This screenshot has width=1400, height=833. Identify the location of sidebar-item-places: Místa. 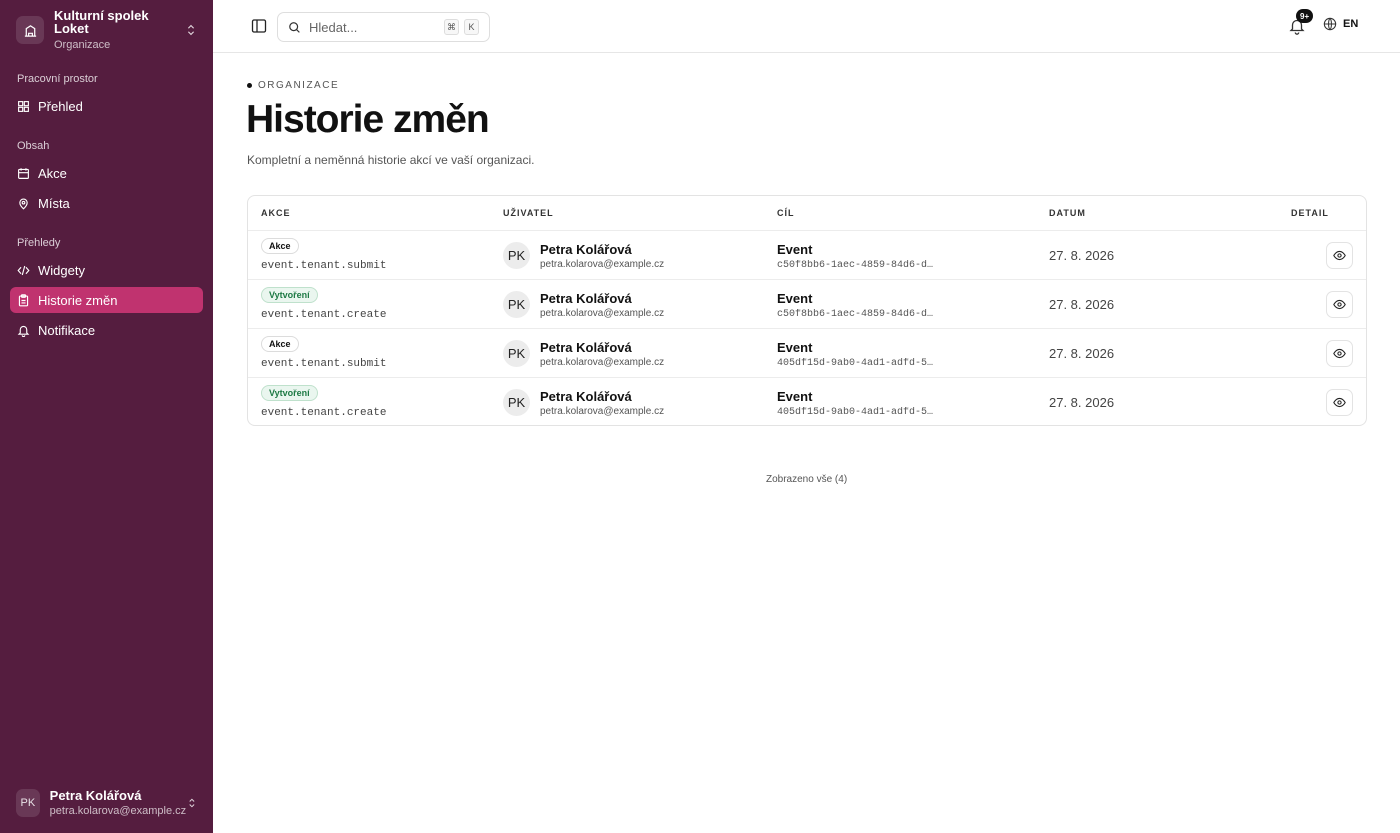
(106, 203).